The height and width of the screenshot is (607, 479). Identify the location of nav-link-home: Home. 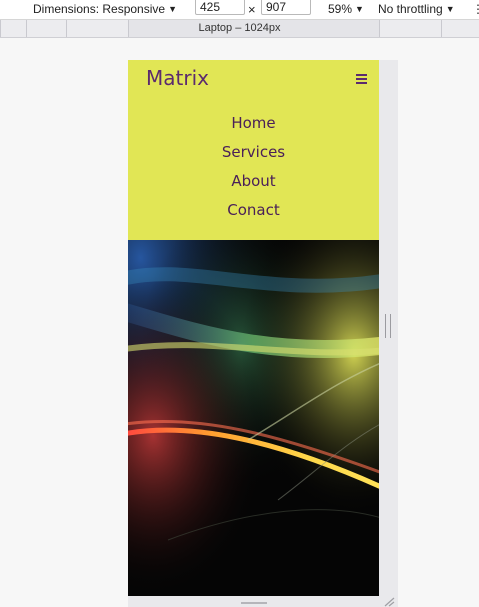
(253, 124).